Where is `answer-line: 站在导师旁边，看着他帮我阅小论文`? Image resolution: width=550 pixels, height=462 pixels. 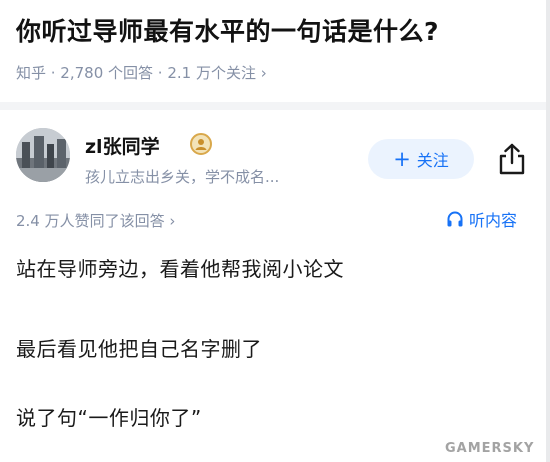
answer-line: 站在导师旁边，看着他帮我阅小论文 is located at coordinates (180, 269).